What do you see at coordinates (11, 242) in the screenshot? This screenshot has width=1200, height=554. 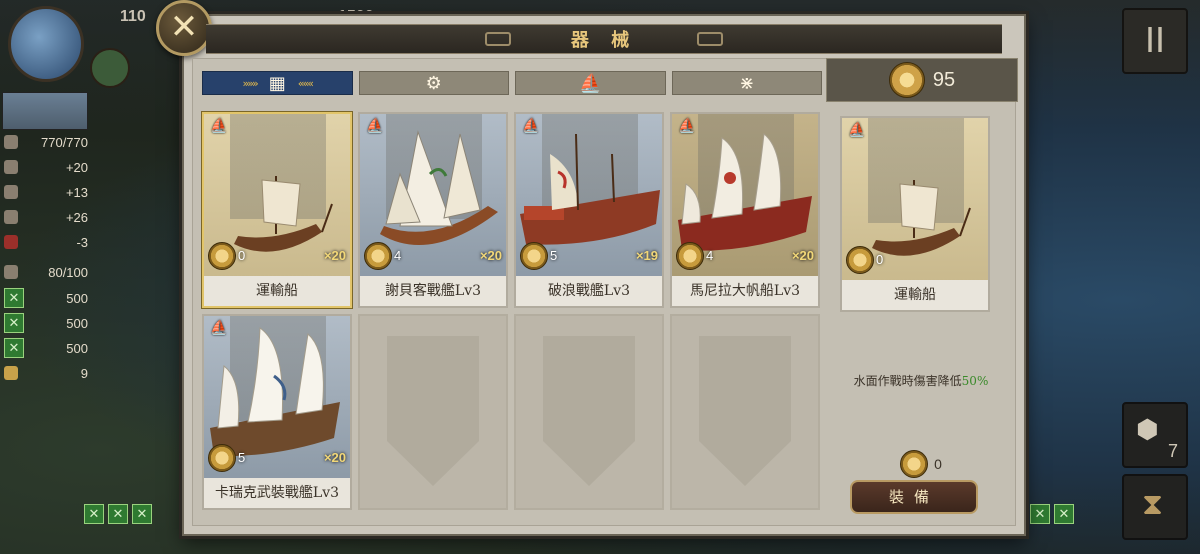 I see `morale-icon` at bounding box center [11, 242].